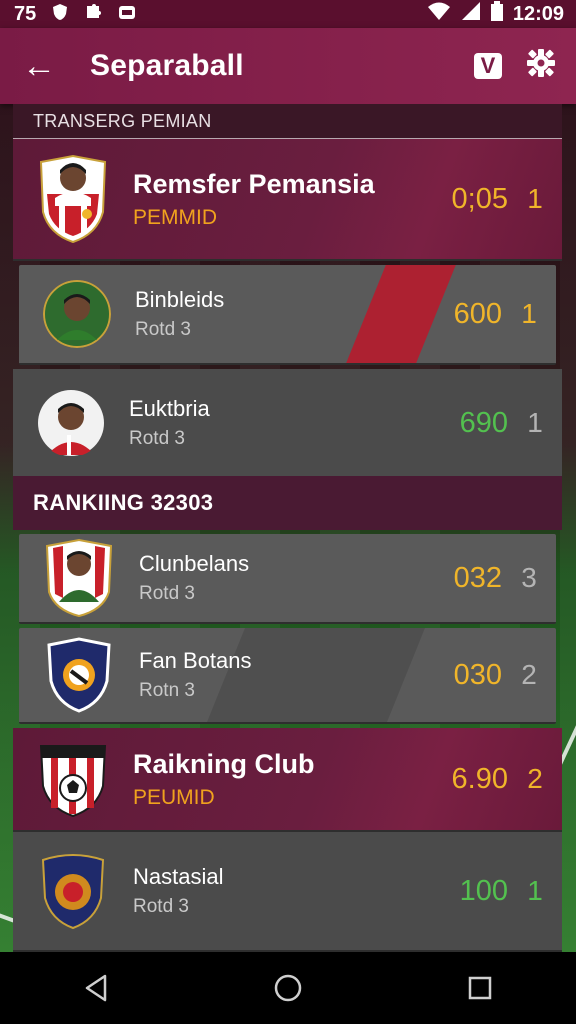 This screenshot has height=1024, width=576. I want to click on list-item: Euktbria Rotd 3 690 1, so click(287, 424).